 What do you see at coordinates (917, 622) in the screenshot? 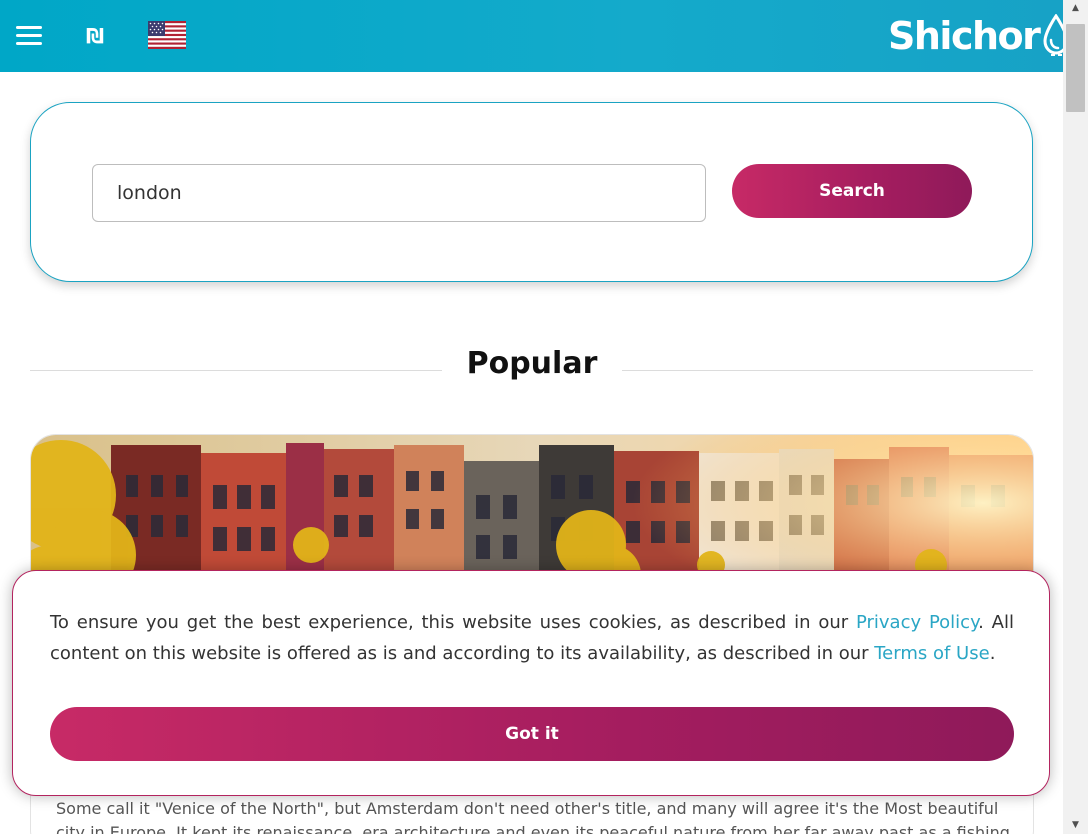
I see `privacy-policy-link: Privacy Policy` at bounding box center [917, 622].